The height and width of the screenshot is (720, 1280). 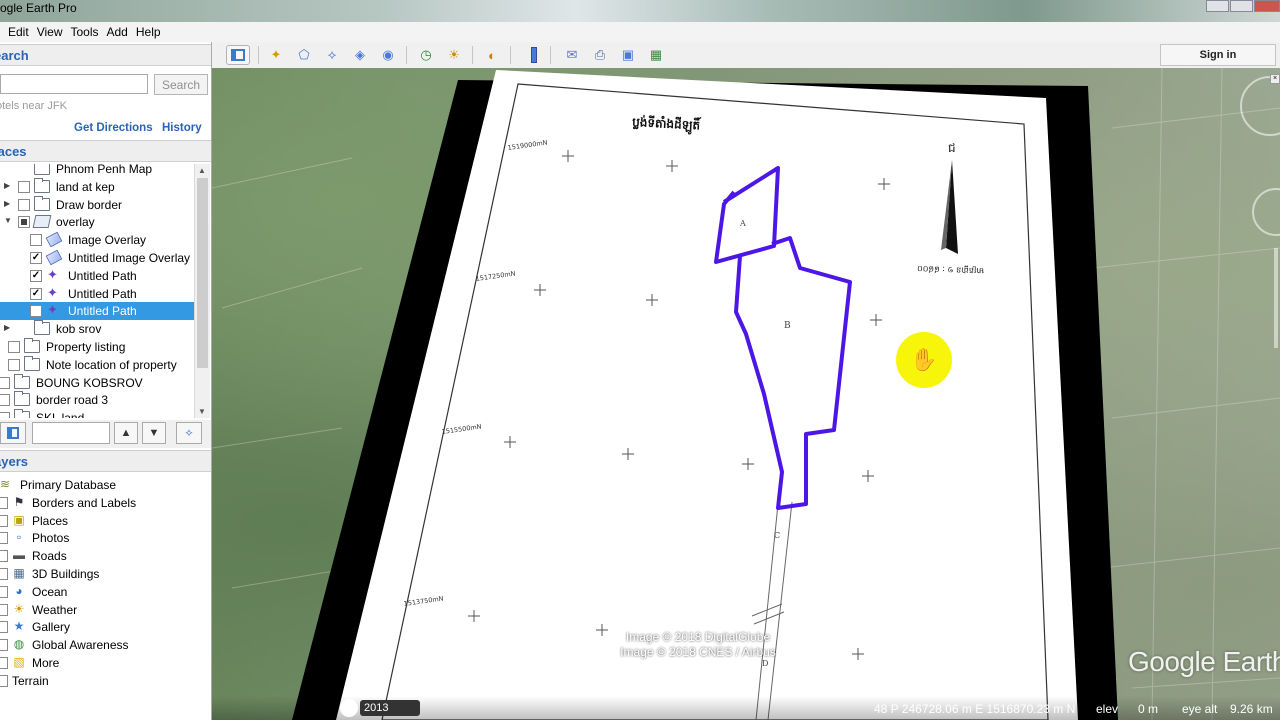 What do you see at coordinates (105, 645) in the screenshot?
I see `layer-item: ◍ Global Awareness` at bounding box center [105, 645].